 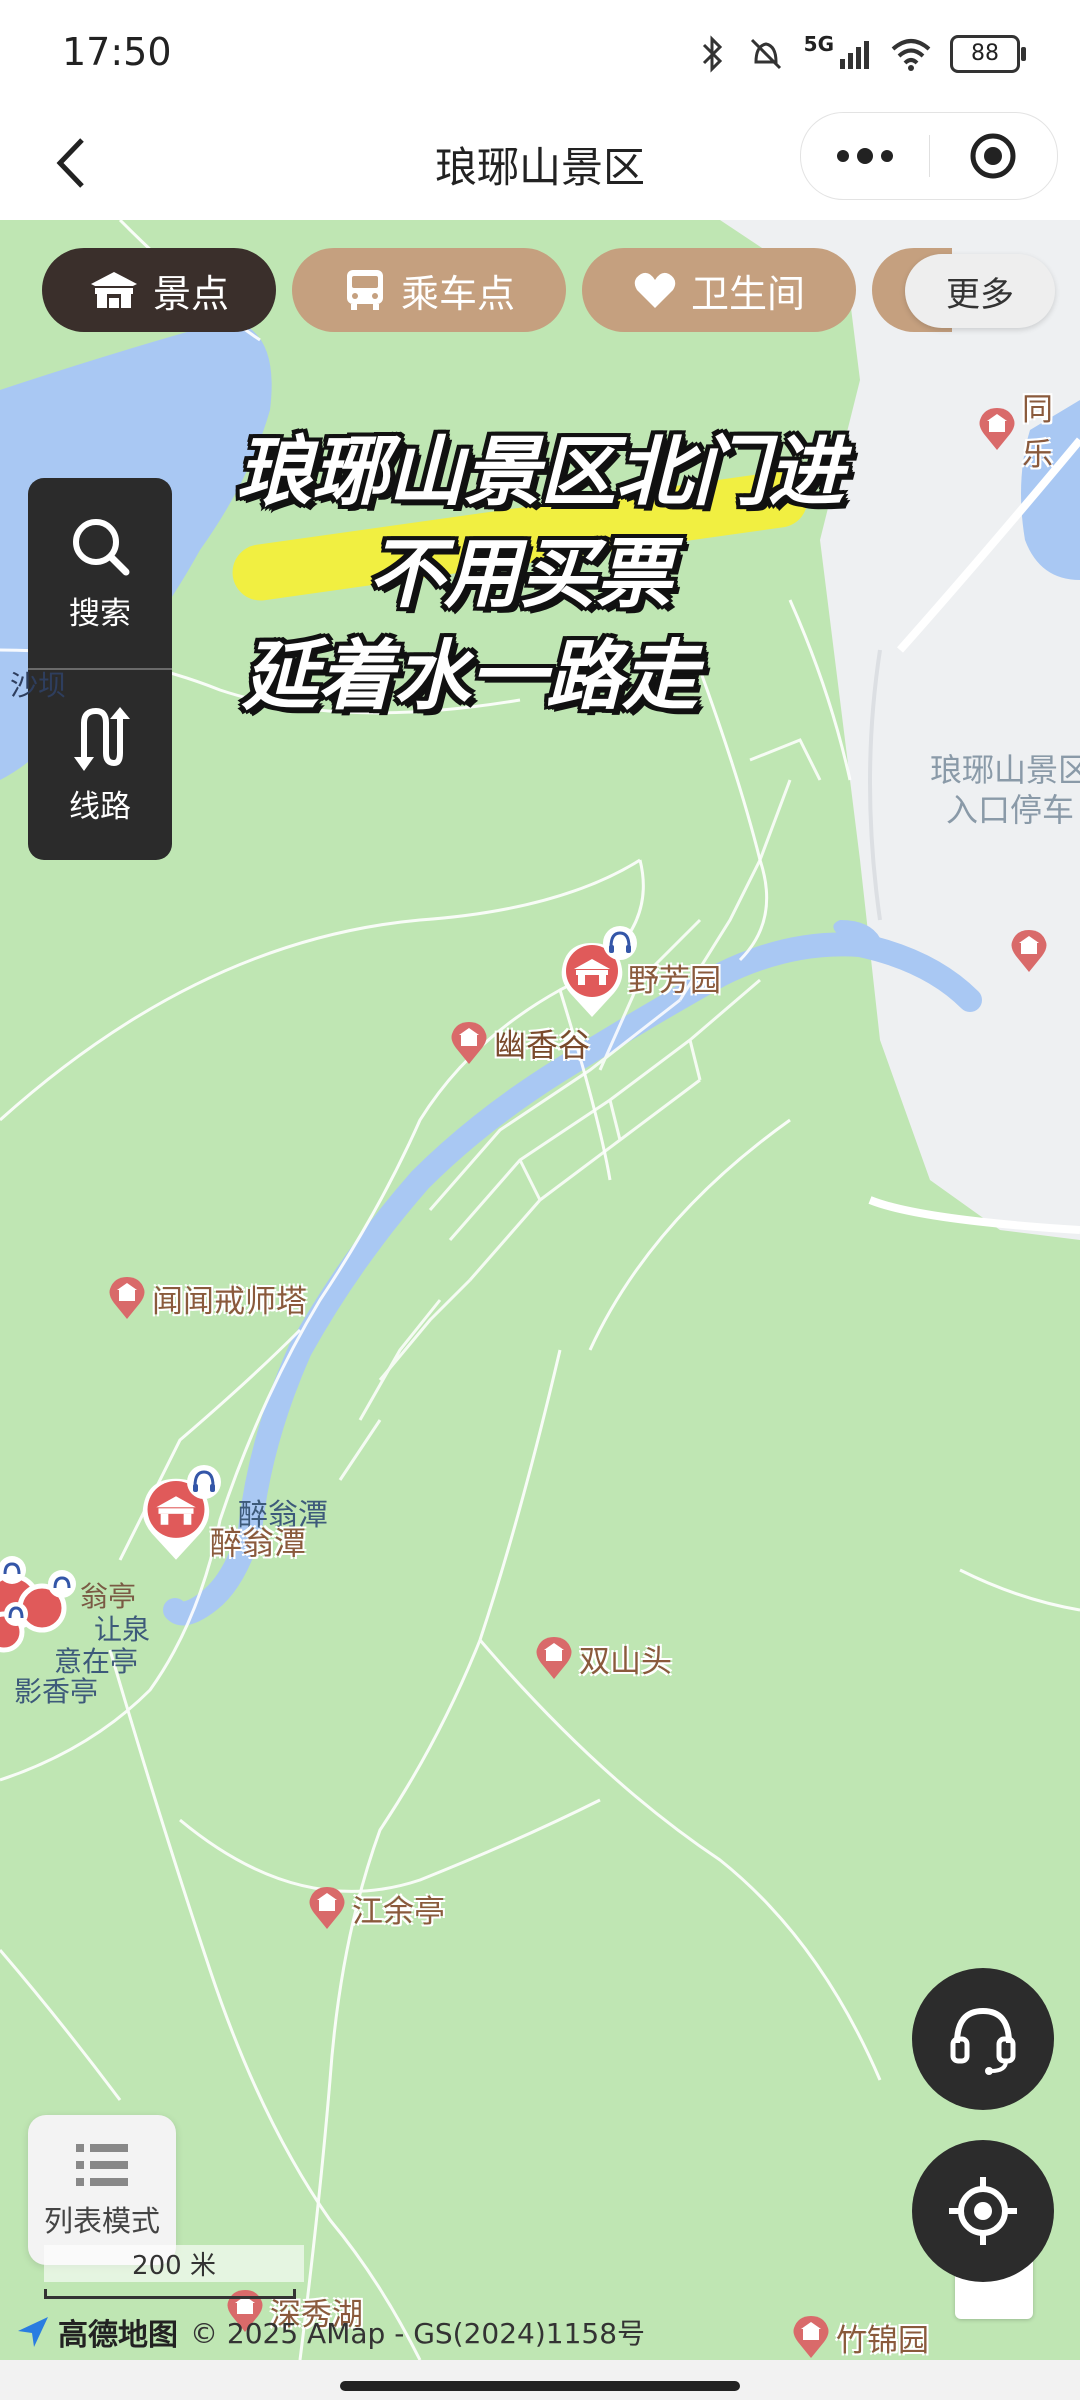 What do you see at coordinates (1005, 790) in the screenshot?
I see `poi-entrance-parking: 琅琊山景区 入口停车` at bounding box center [1005, 790].